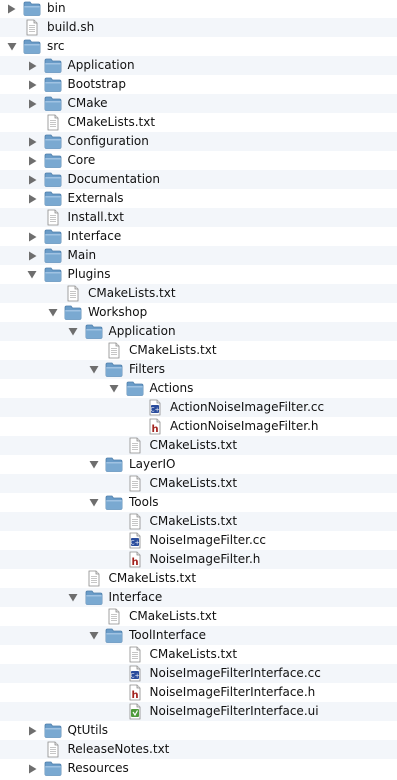  What do you see at coordinates (198, 103) in the screenshot?
I see `tree-row-cmake: CMake` at bounding box center [198, 103].